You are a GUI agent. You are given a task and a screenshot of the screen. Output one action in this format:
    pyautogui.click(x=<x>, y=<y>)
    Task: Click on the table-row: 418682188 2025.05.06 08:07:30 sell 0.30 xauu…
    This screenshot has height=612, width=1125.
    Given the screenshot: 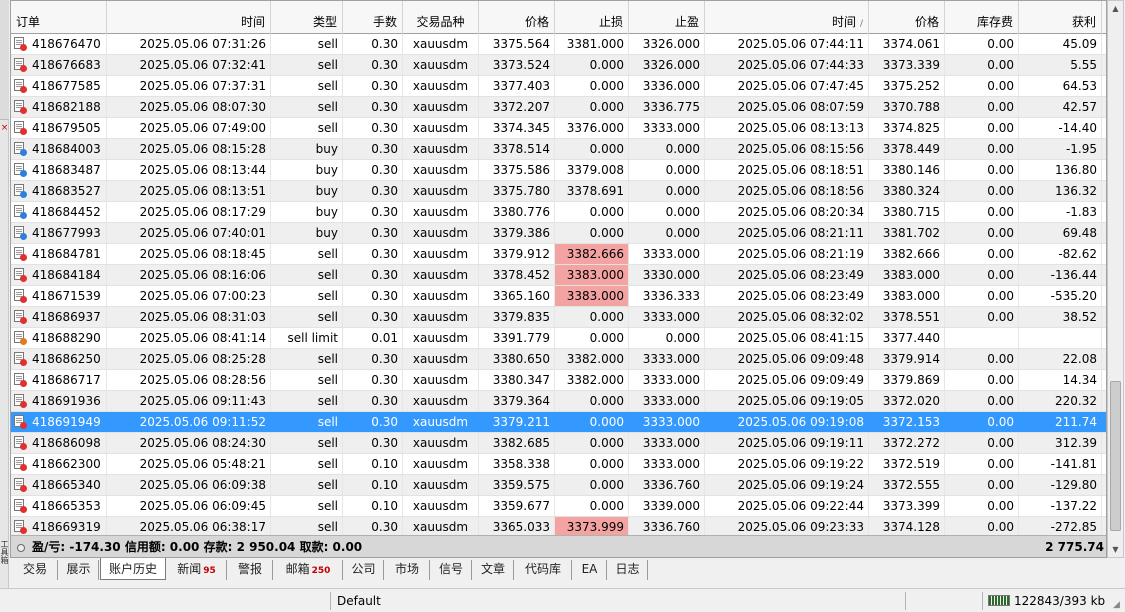 What is the action you would take?
    pyautogui.click(x=558, y=107)
    